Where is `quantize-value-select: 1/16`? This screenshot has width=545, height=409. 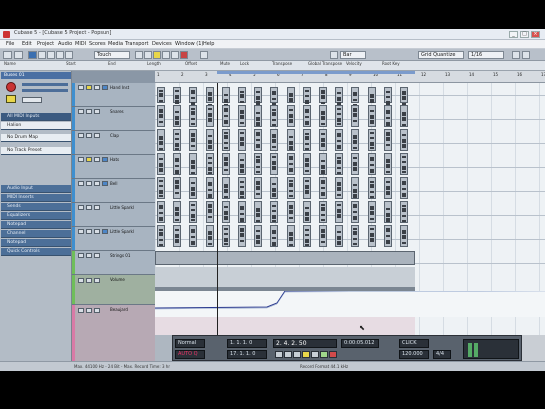 quantize-value-select: 1/16 is located at coordinates (486, 55).